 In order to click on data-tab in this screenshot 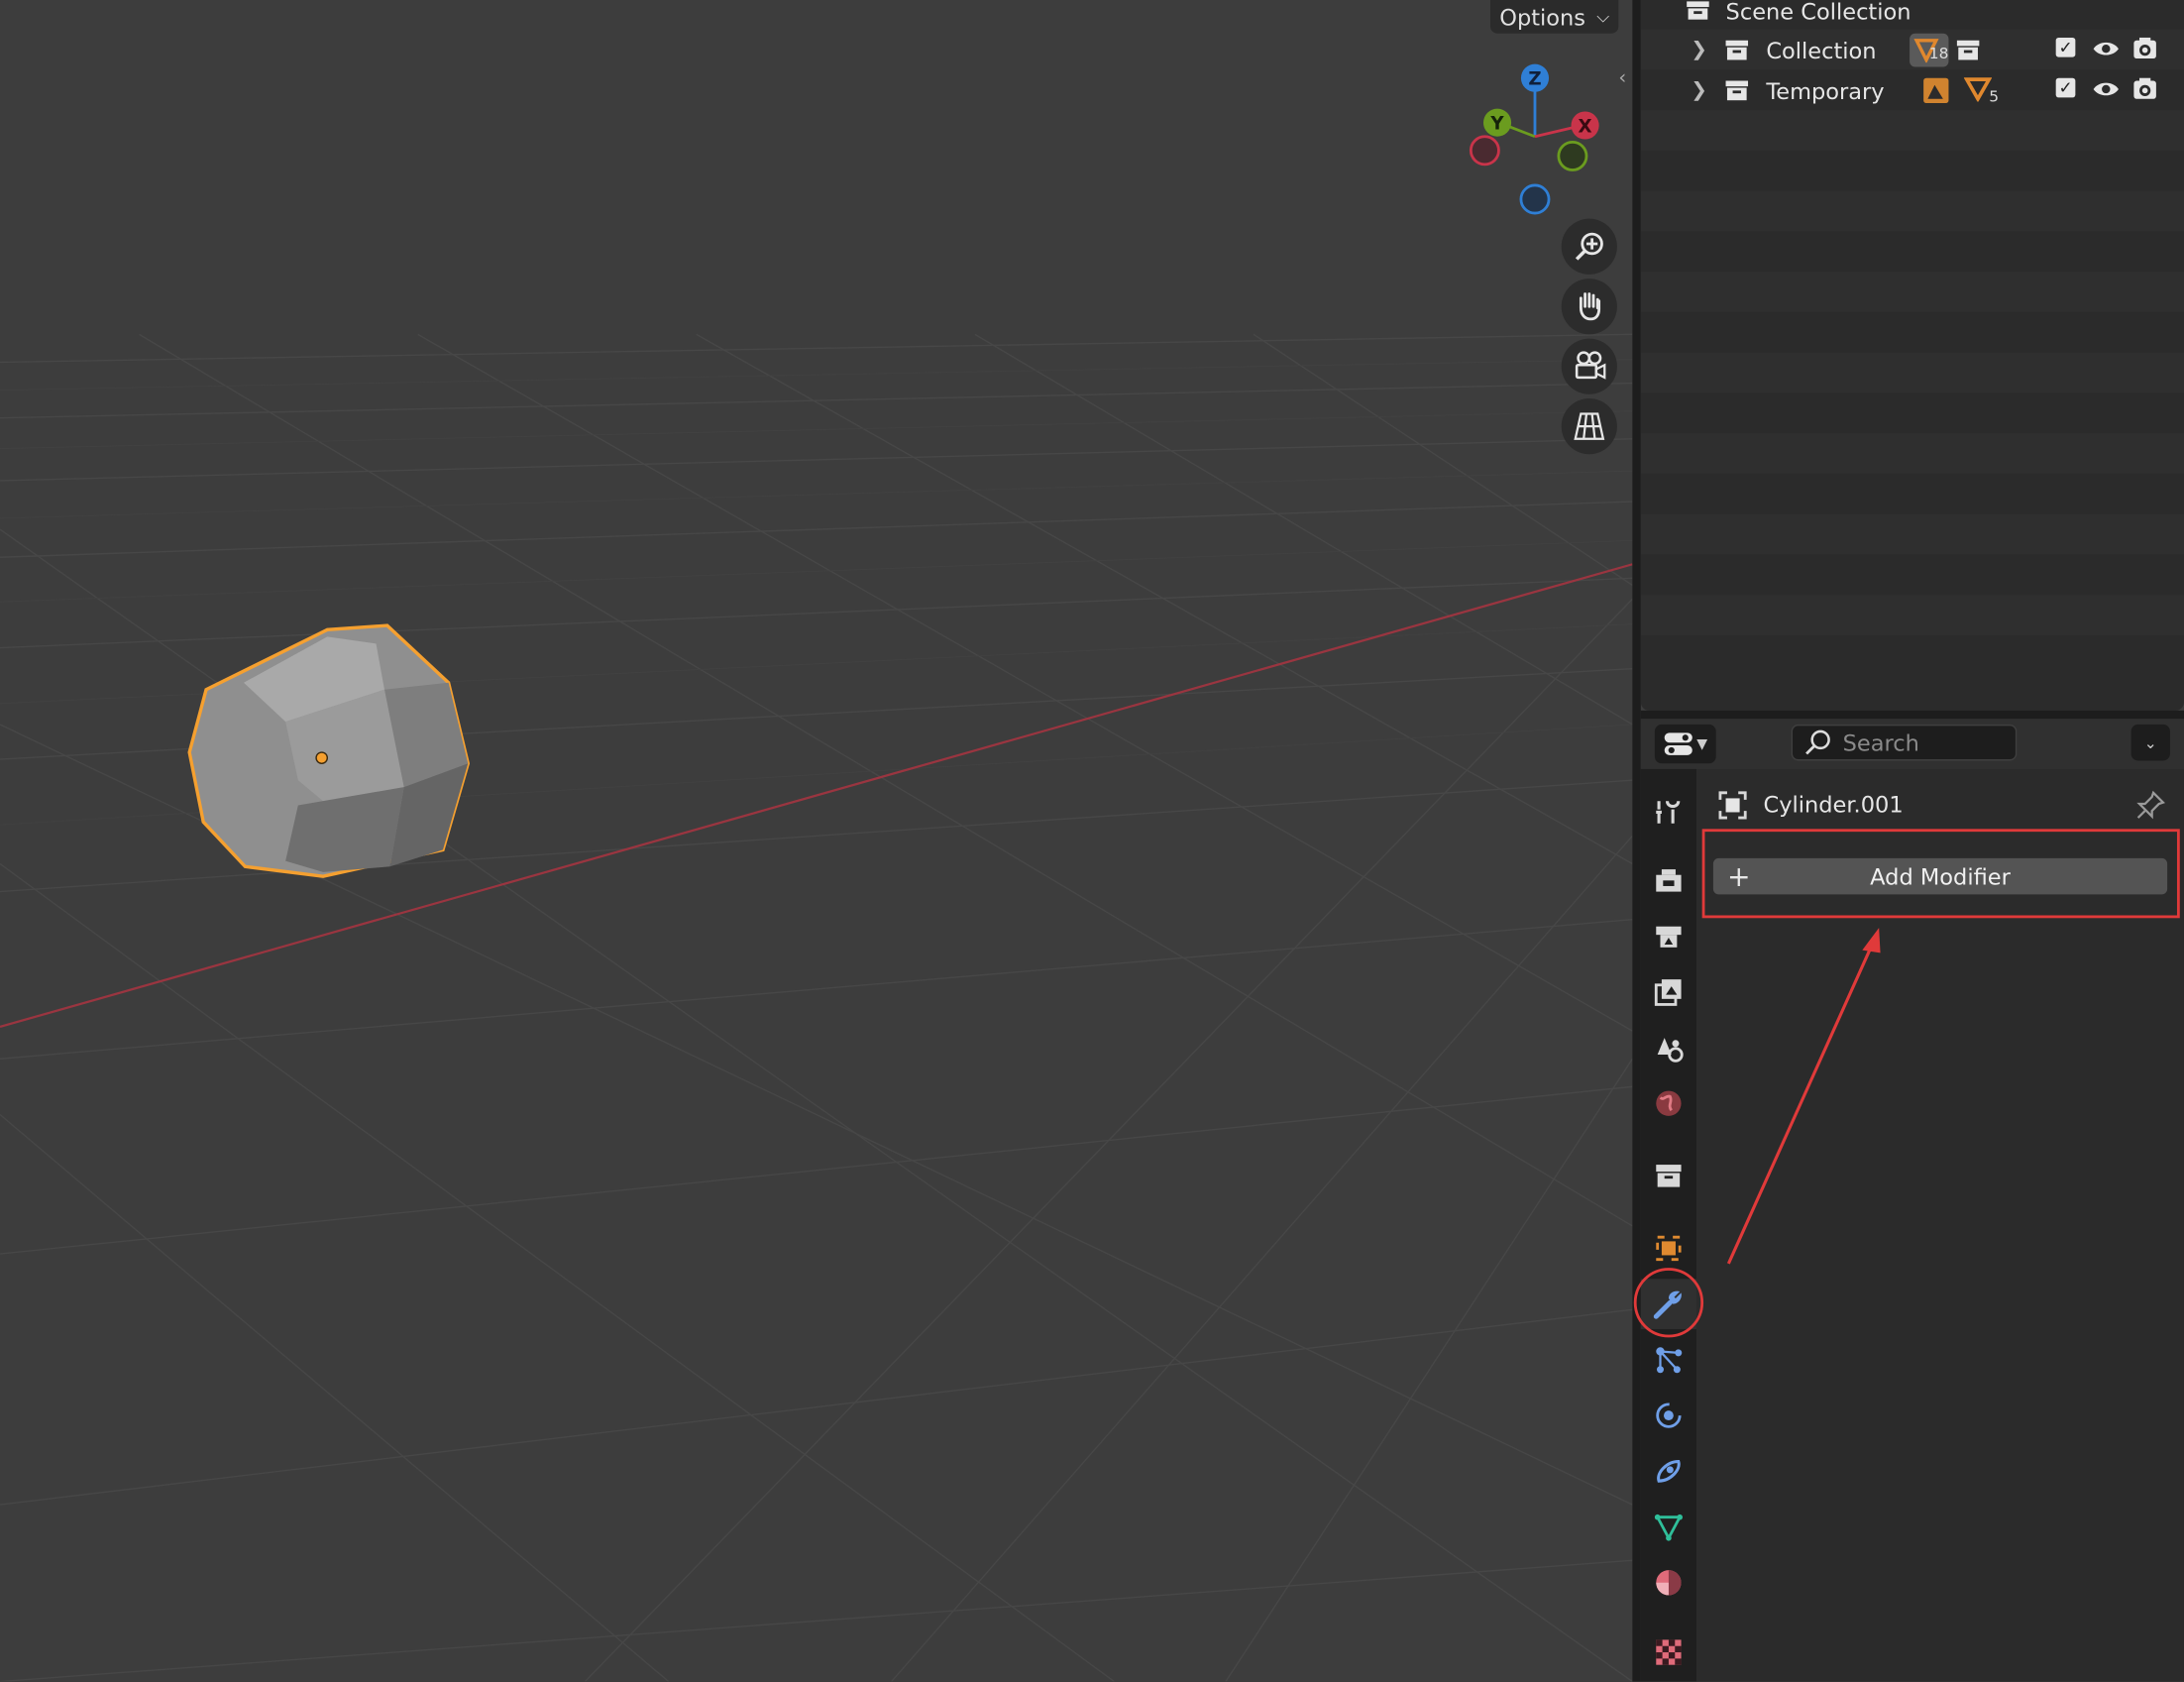, I will do `click(1668, 1527)`.